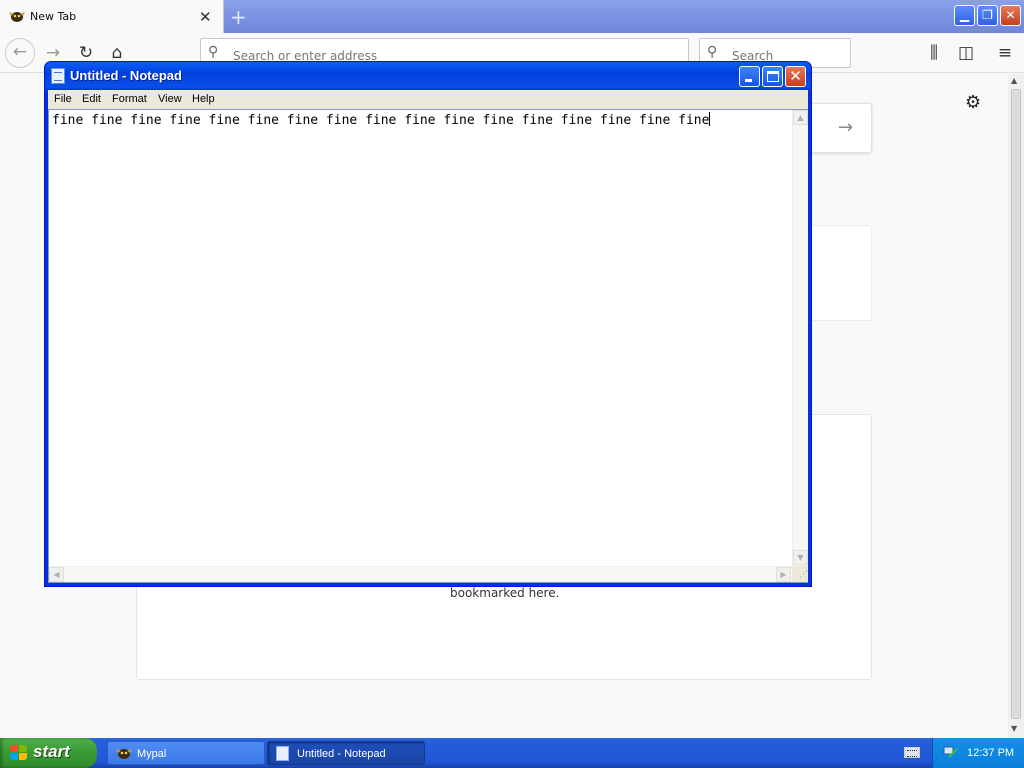 This screenshot has width=1024, height=768. What do you see at coordinates (91, 99) in the screenshot?
I see `menu-edit: Edit` at bounding box center [91, 99].